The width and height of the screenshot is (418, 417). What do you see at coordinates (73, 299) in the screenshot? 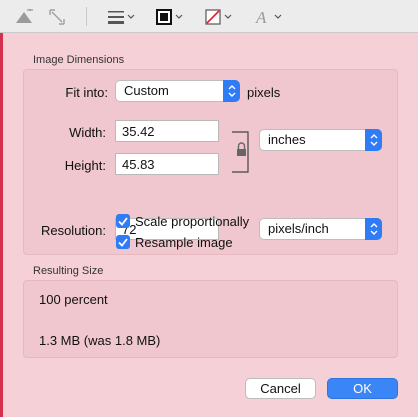
I see `result-percent: 100 percent` at bounding box center [73, 299].